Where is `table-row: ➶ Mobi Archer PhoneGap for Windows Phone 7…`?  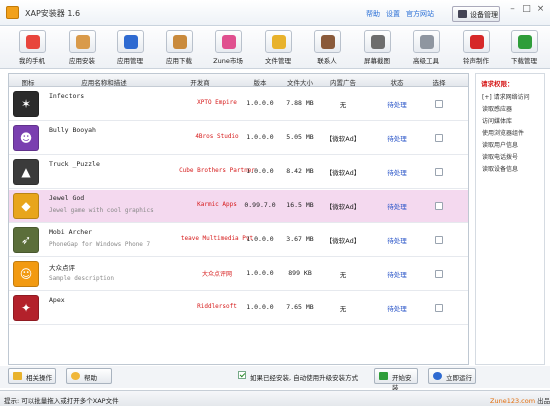
table-row: ➶ Mobi Archer PhoneGap for Windows Phone 7… is located at coordinates (238, 240).